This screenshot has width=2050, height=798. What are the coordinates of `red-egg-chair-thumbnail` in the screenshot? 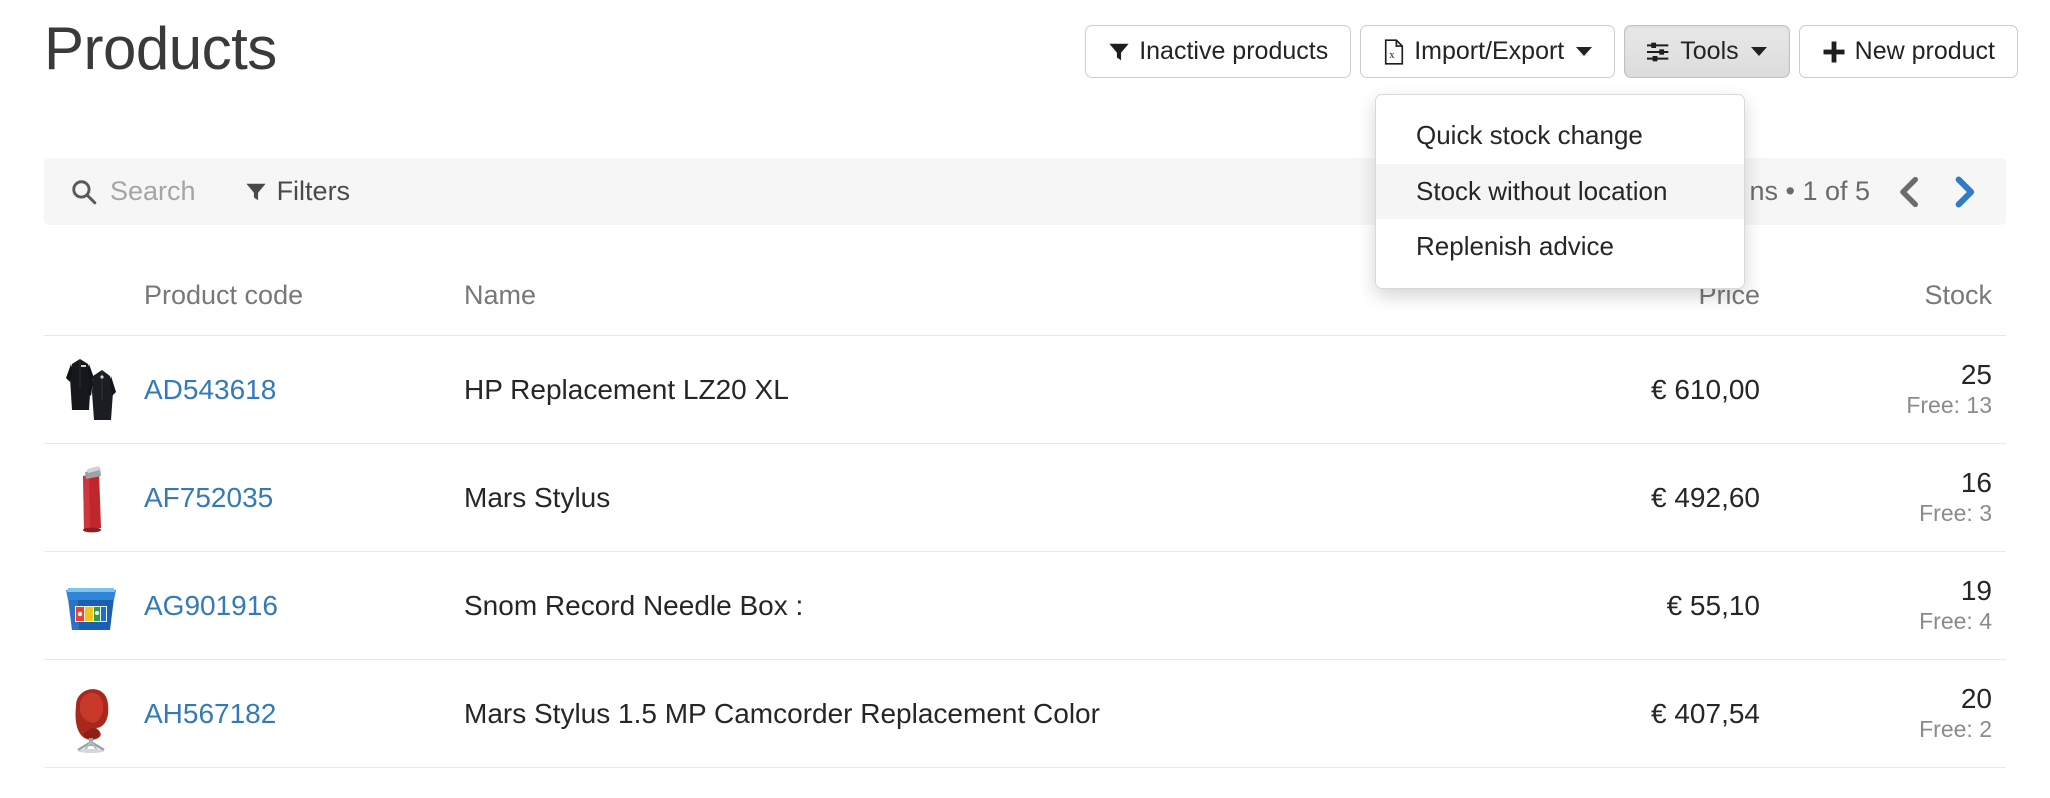 It's located at (101, 713).